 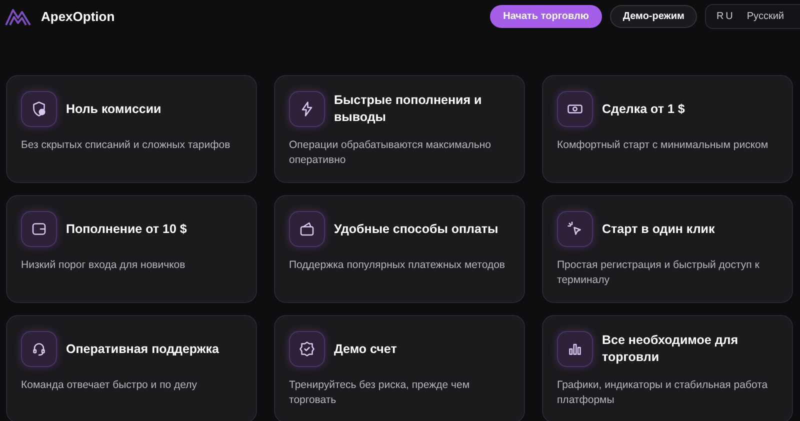 I want to click on feature-title: Все необходимое для торговли, so click(x=670, y=349).